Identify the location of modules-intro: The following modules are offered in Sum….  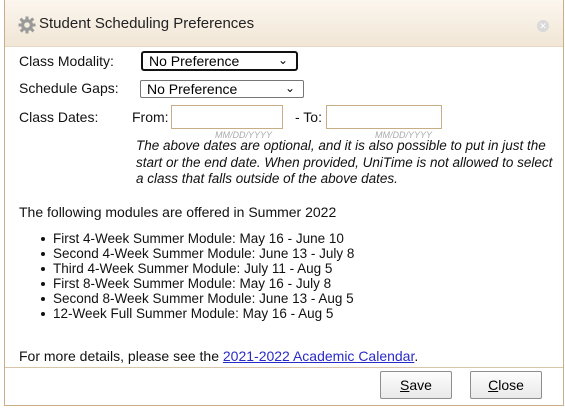
(178, 212).